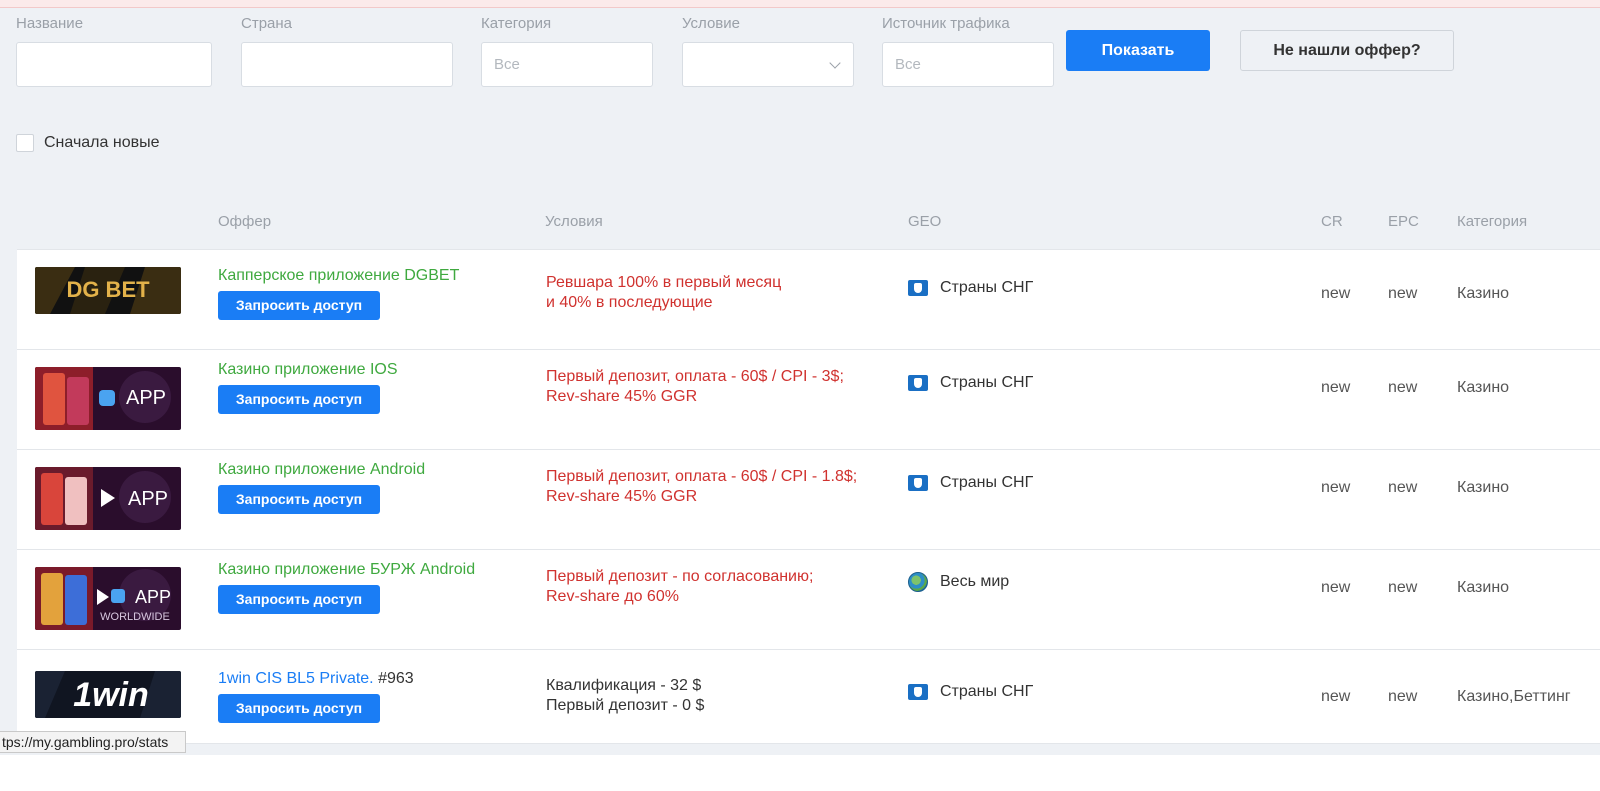  I want to click on link-status-tooltip: tps://my.gambling.pro/stats, so click(93, 742).